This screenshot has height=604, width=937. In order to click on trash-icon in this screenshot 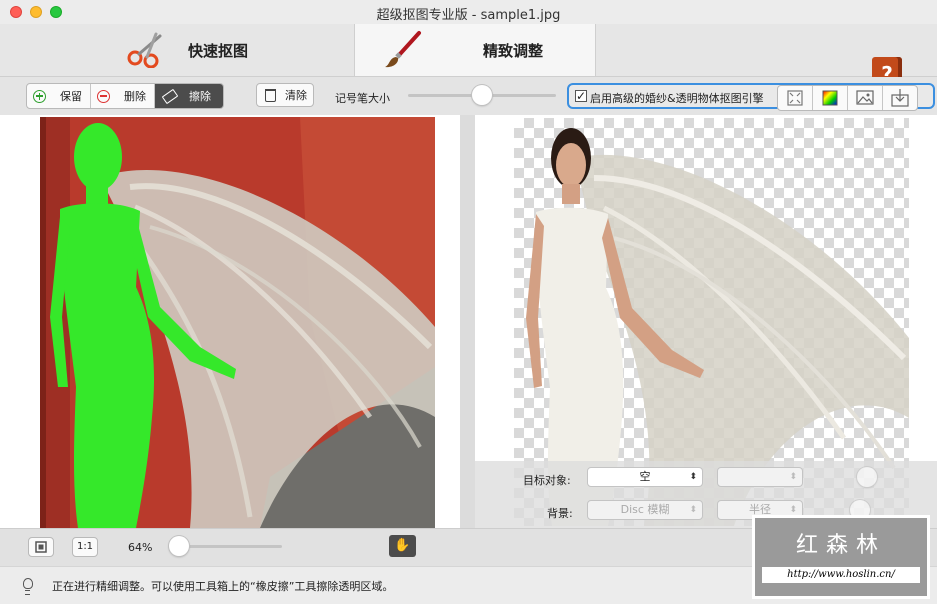, I will do `click(270, 95)`.